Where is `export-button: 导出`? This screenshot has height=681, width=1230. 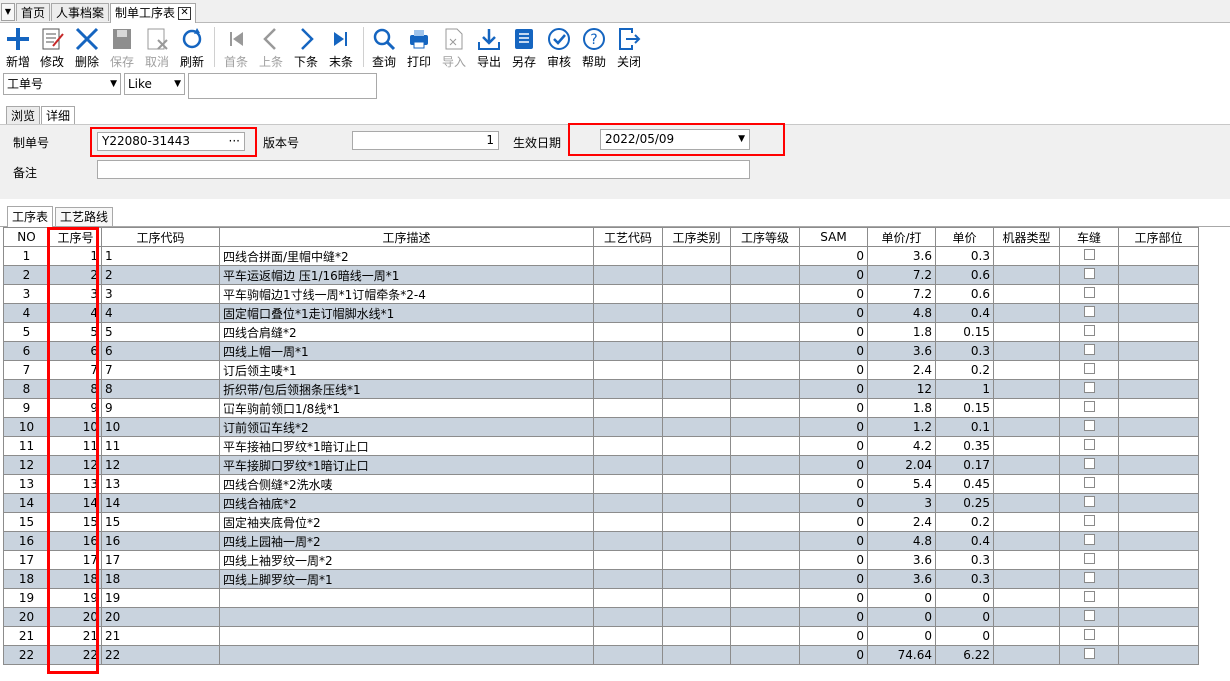
export-button: 导出 is located at coordinates (489, 46).